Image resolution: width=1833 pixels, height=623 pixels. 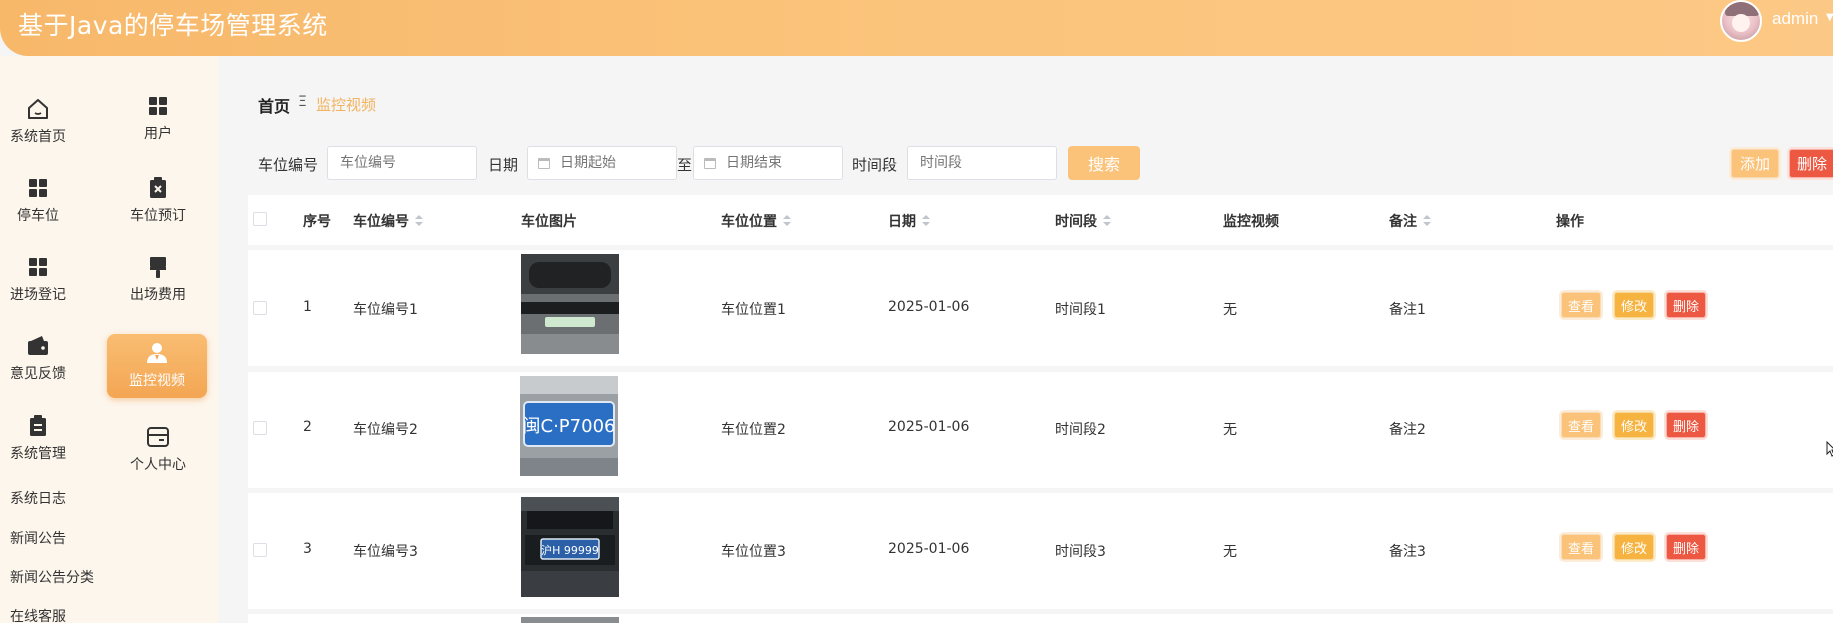 I want to click on sidebar-item-monitor-video: 监控视频, so click(x=157, y=366).